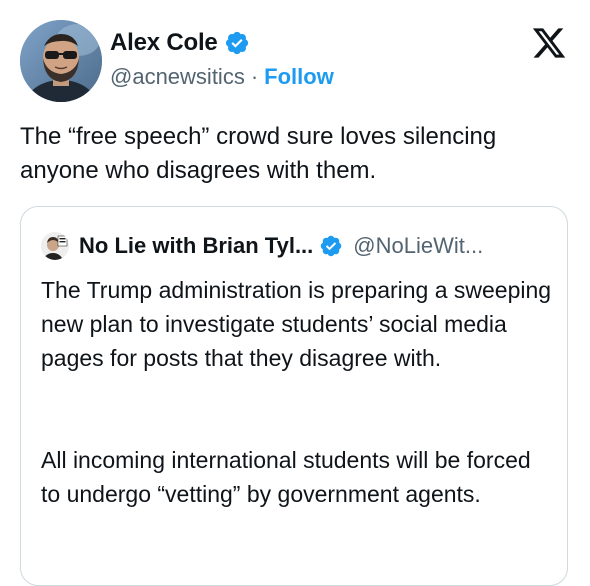 This screenshot has height=586, width=590. What do you see at coordinates (299, 77) in the screenshot?
I see `follow-button: Follow` at bounding box center [299, 77].